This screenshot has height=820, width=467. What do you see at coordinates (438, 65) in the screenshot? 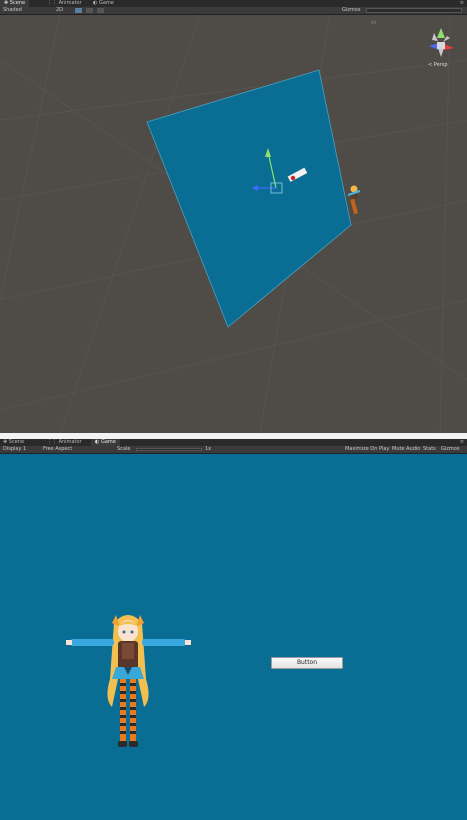
I see `projection-label: < Persp` at bounding box center [438, 65].